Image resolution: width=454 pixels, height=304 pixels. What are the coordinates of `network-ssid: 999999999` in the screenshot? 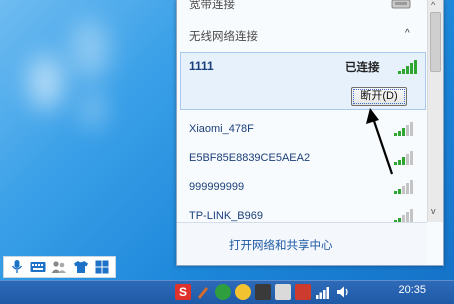 It's located at (217, 187).